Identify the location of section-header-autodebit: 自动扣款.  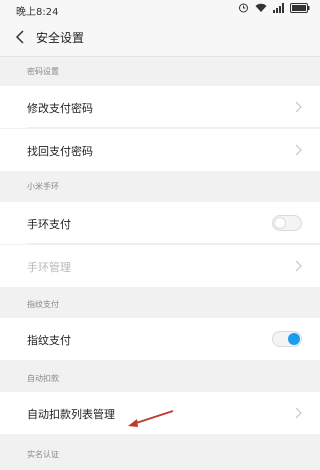
(160, 377).